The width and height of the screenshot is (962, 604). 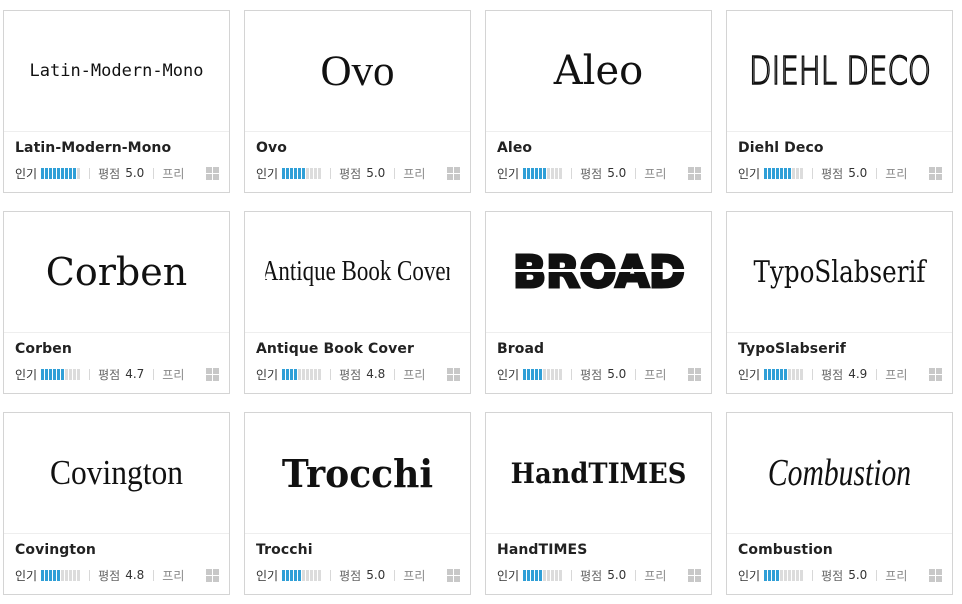 I want to click on font-name: TypoSlabserif, so click(x=792, y=349).